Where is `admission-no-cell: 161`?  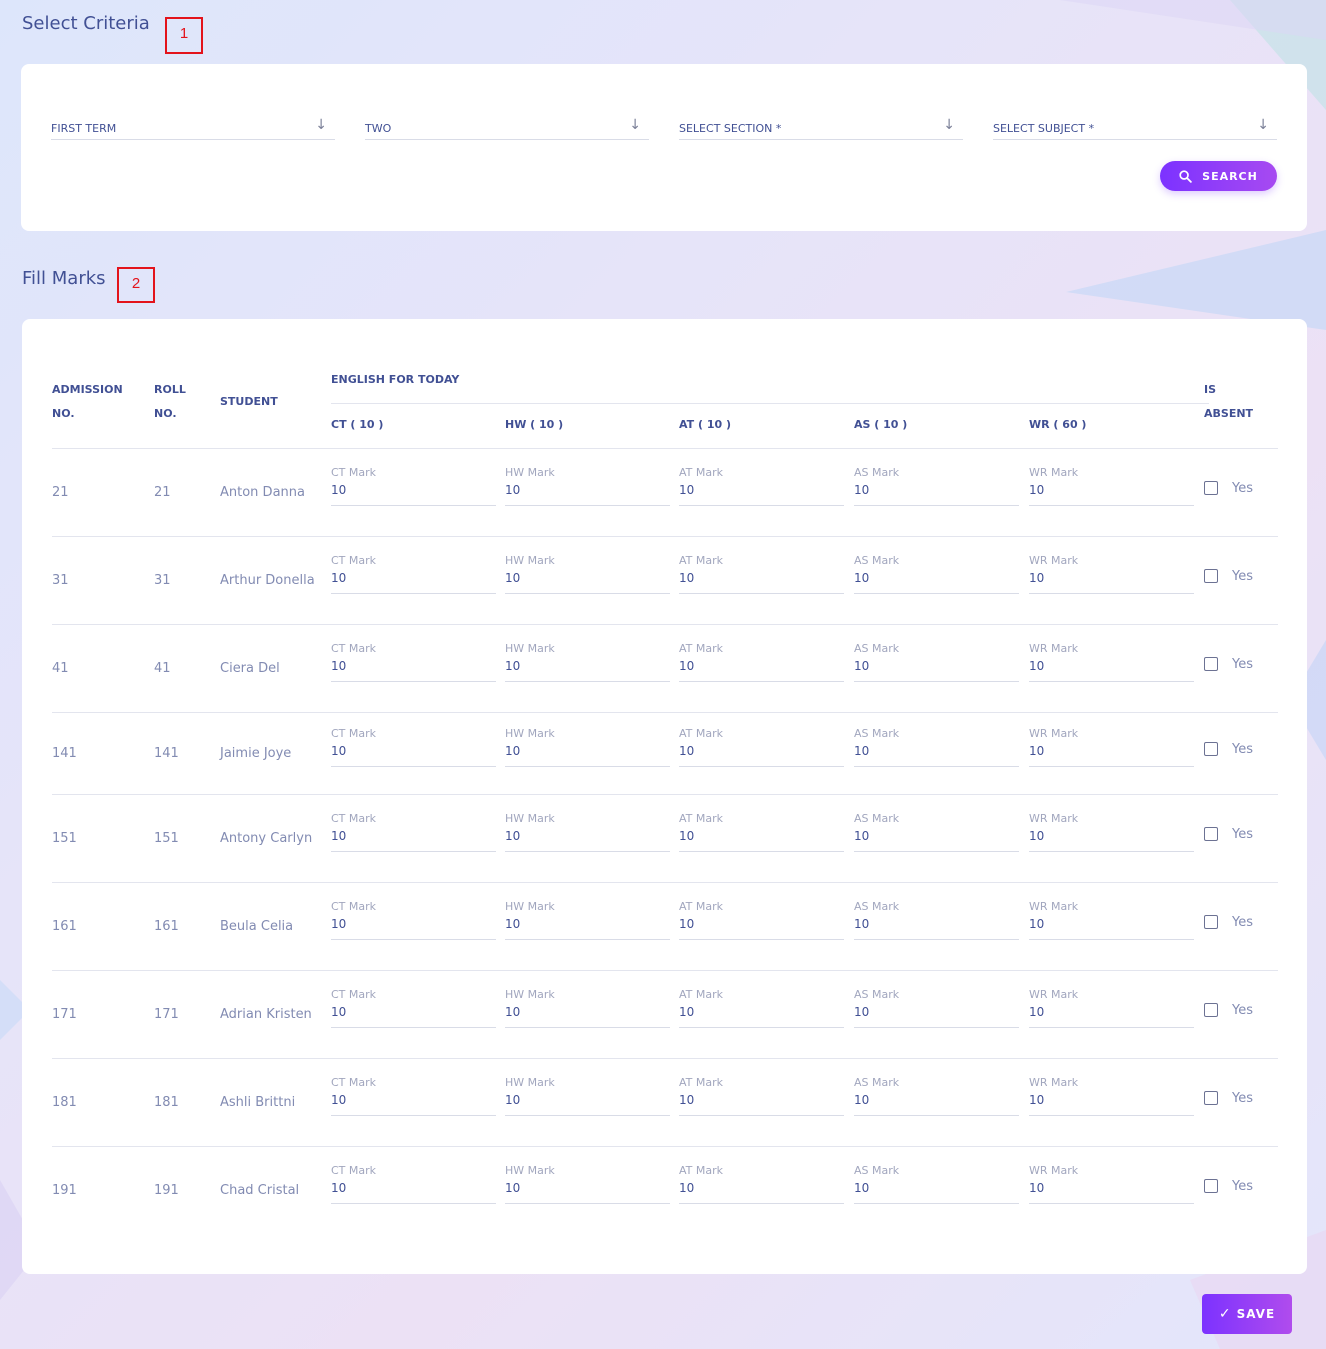
admission-no-cell: 161 is located at coordinates (64, 926).